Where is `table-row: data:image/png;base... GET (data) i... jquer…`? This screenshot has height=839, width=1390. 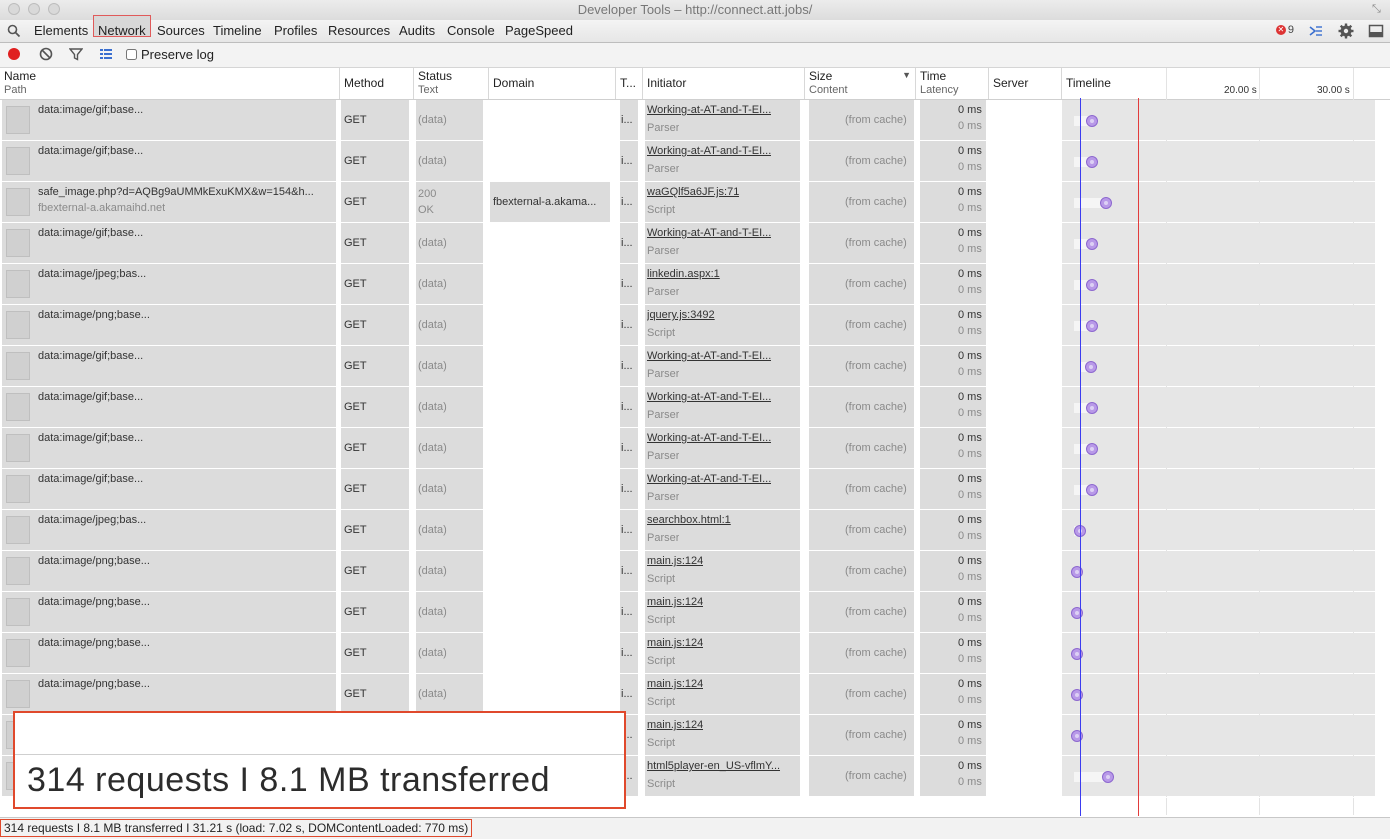 table-row: data:image/png;base... GET (data) i... jquer… is located at coordinates (695, 326).